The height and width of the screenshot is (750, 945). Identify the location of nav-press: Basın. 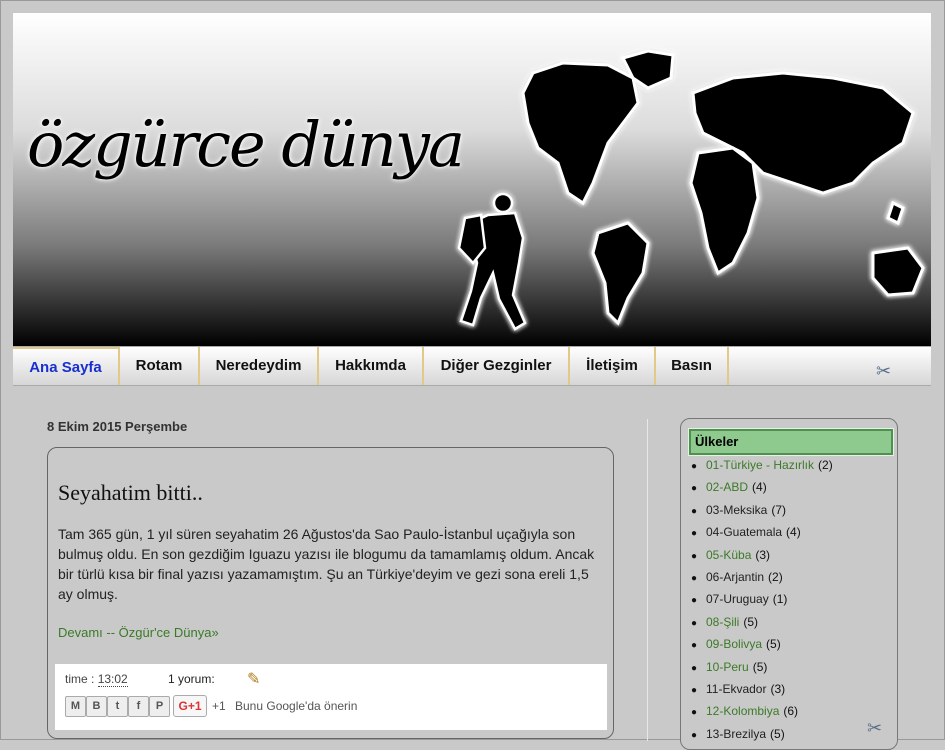
(692, 366).